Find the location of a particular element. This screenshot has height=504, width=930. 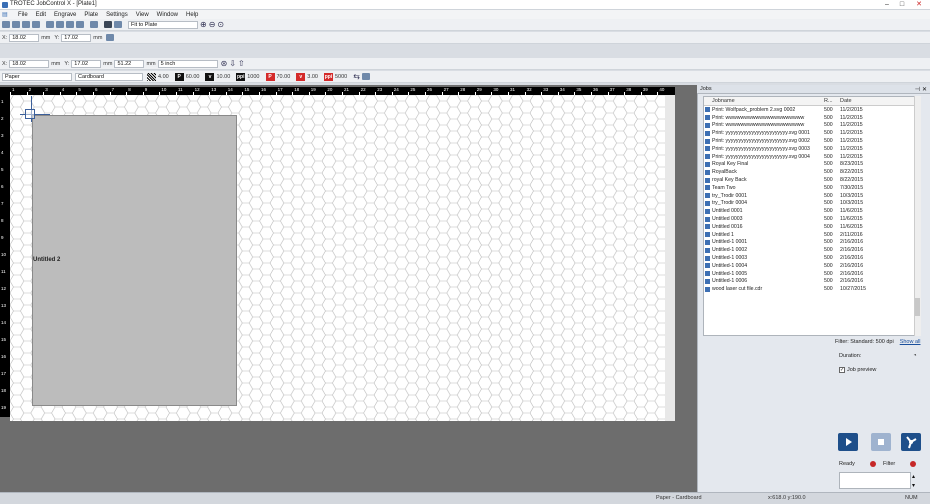

menu-window: Window is located at coordinates (167, 15).